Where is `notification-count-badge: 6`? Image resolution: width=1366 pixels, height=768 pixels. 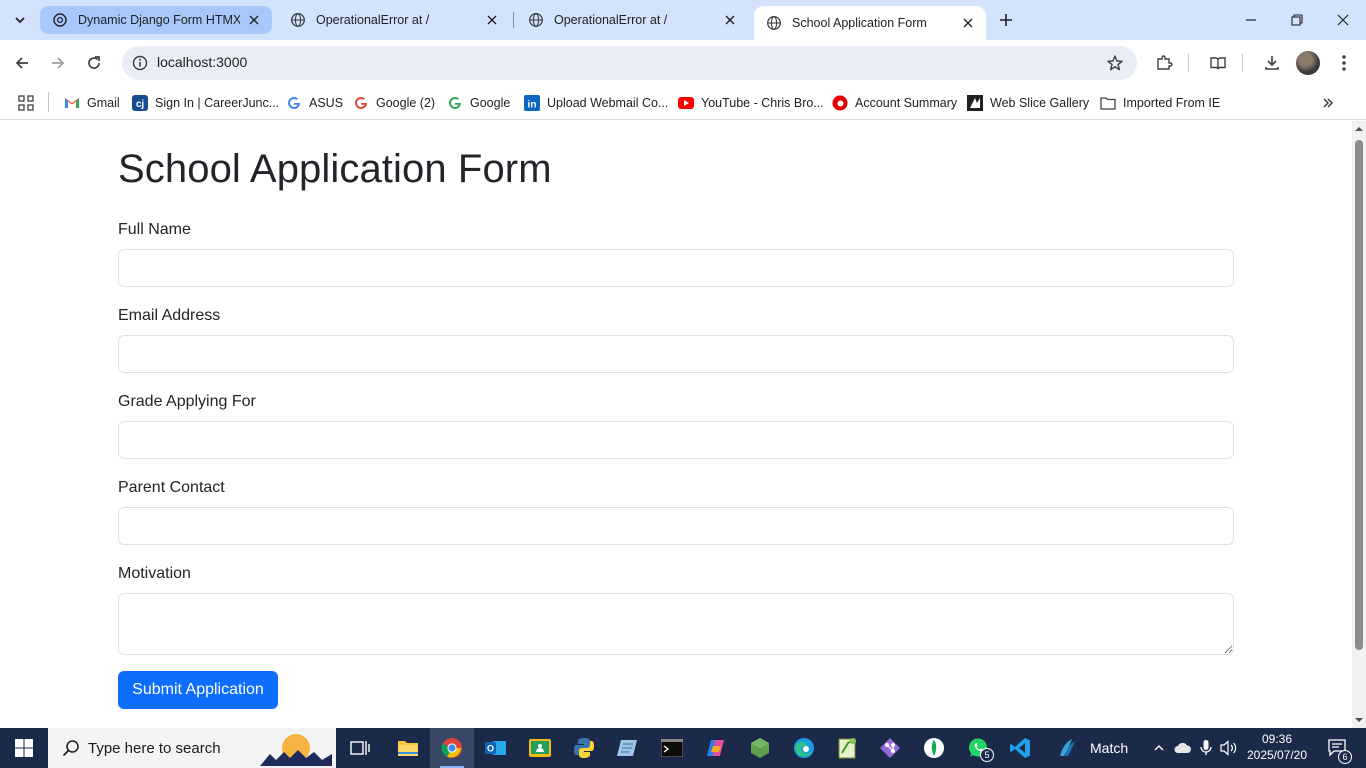
notification-count-badge: 6 is located at coordinates (1345, 757).